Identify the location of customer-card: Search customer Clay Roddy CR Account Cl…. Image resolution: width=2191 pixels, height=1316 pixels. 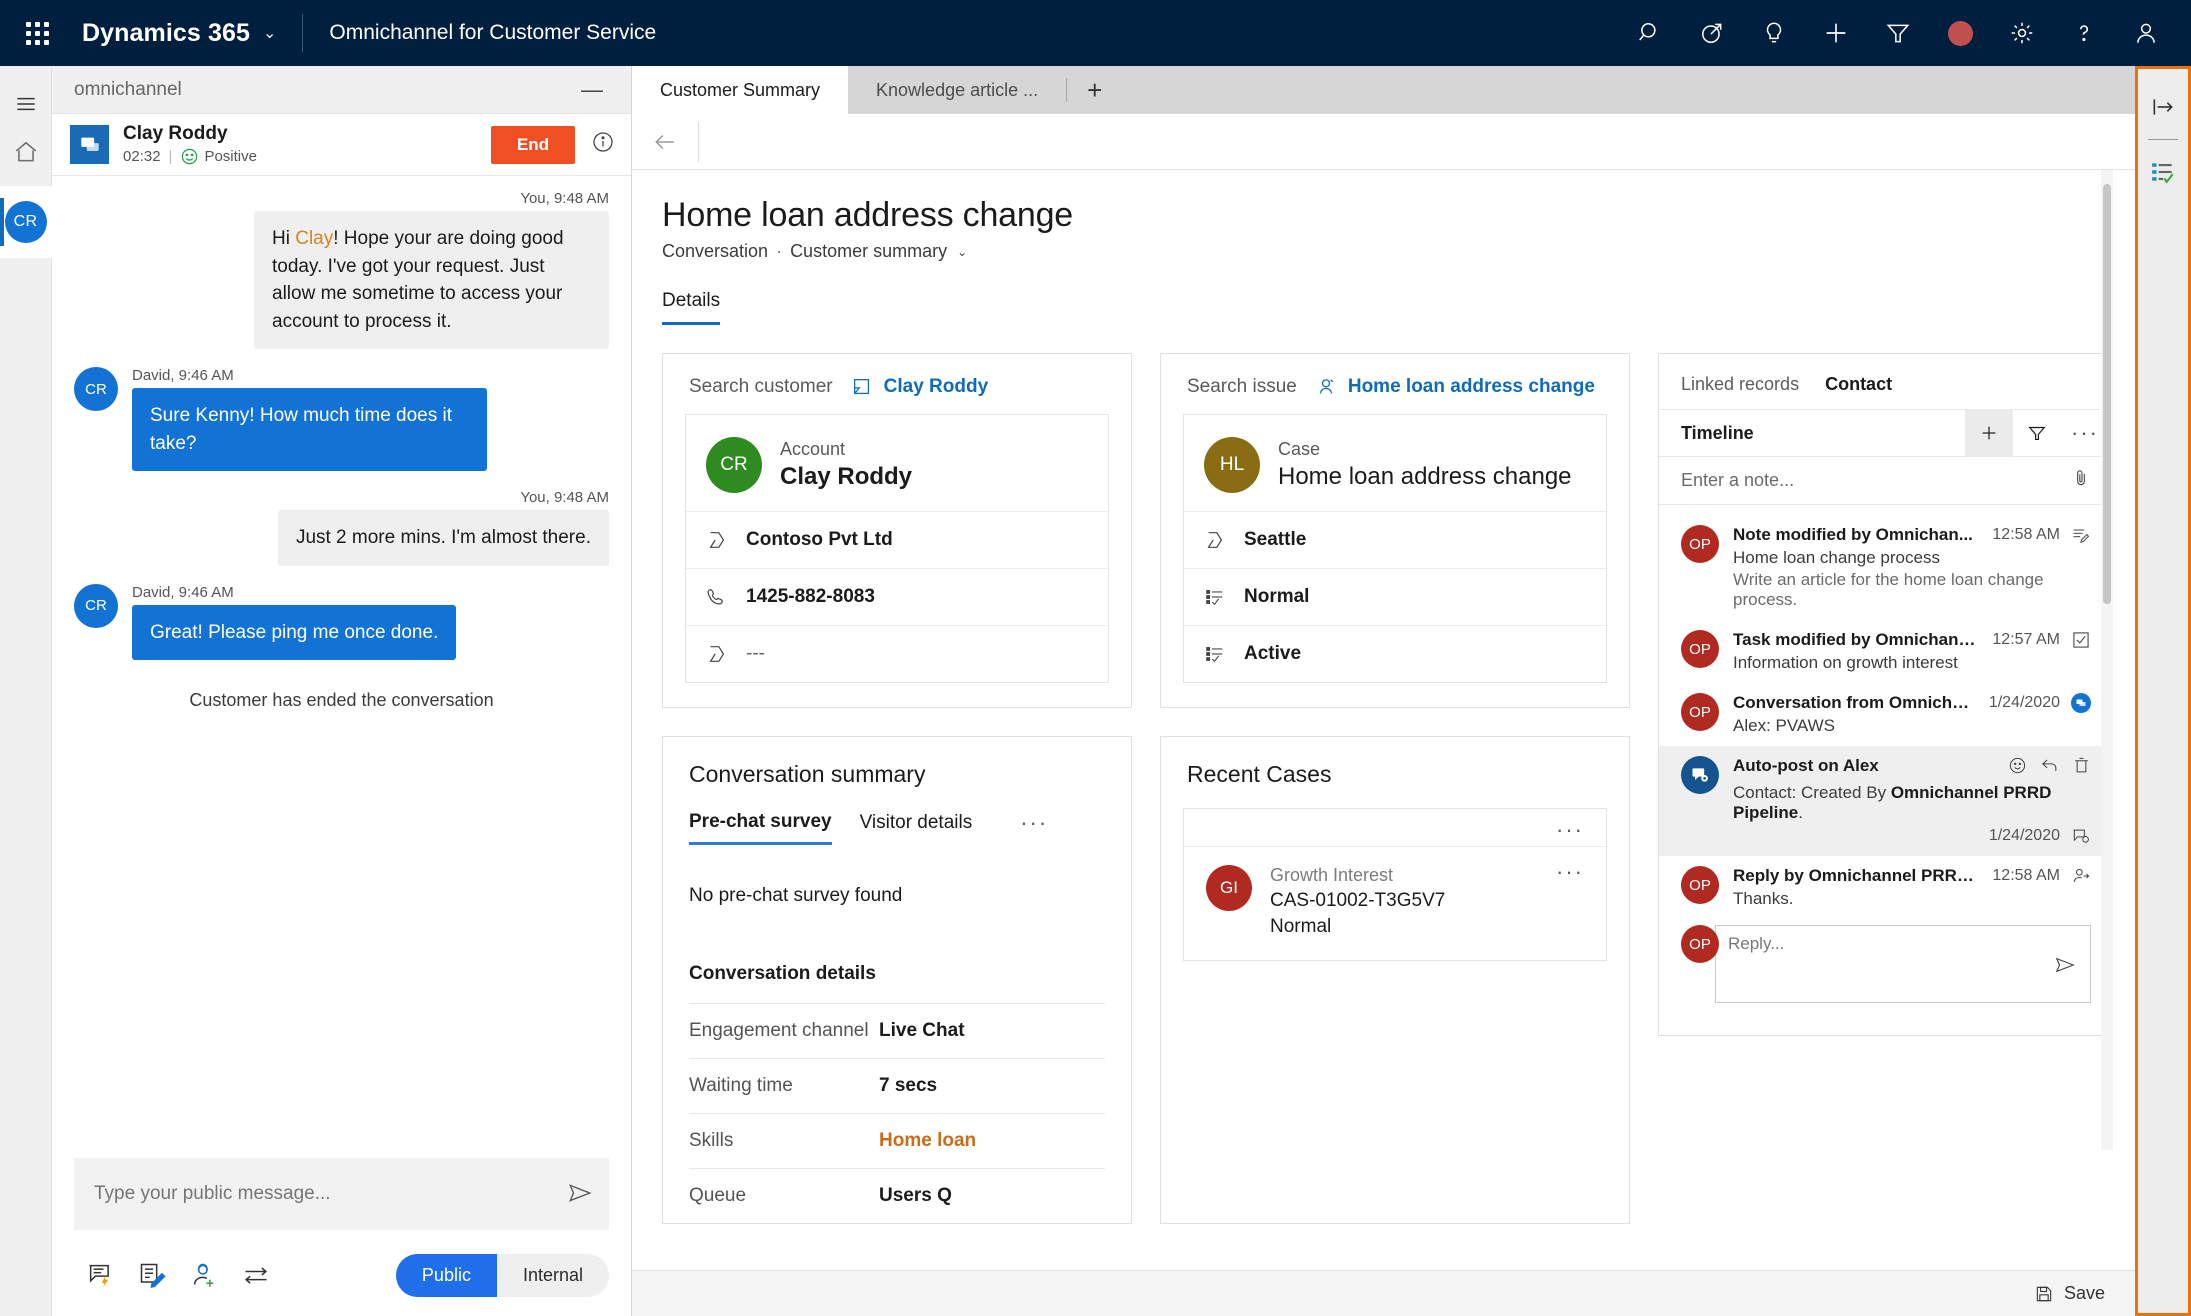
(897, 530).